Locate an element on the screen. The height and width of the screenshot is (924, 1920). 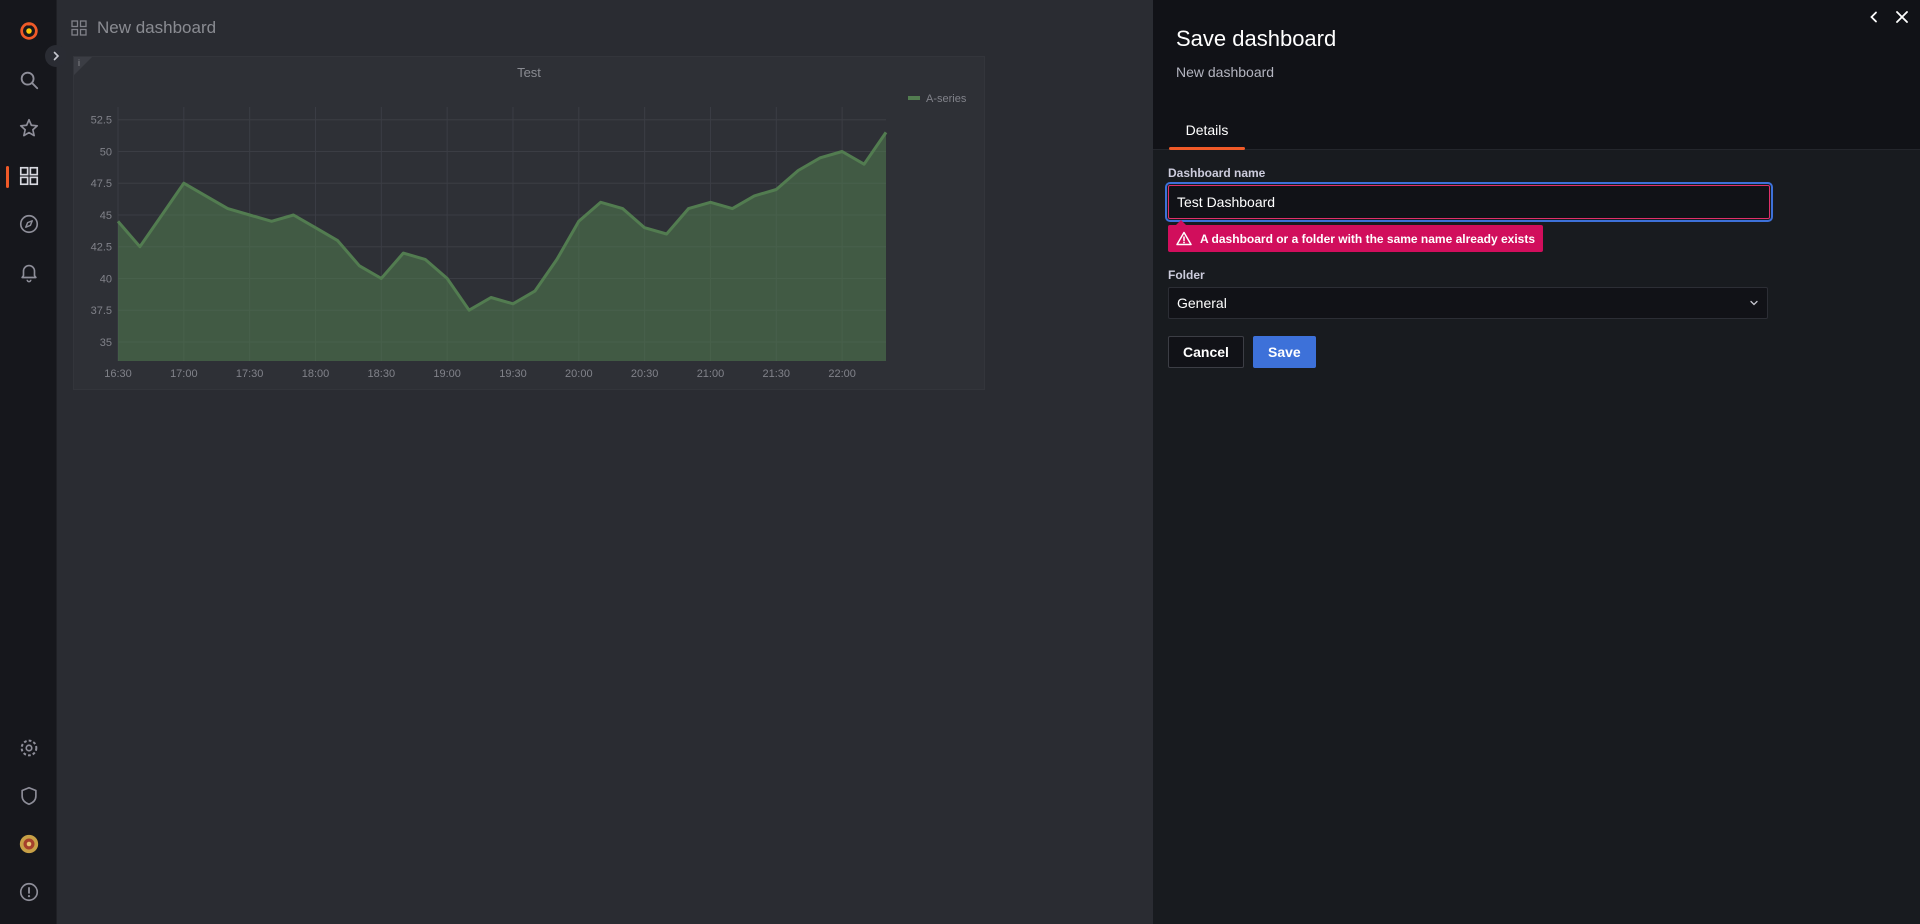
x-tick-label: 16:30 is located at coordinates (118, 374).